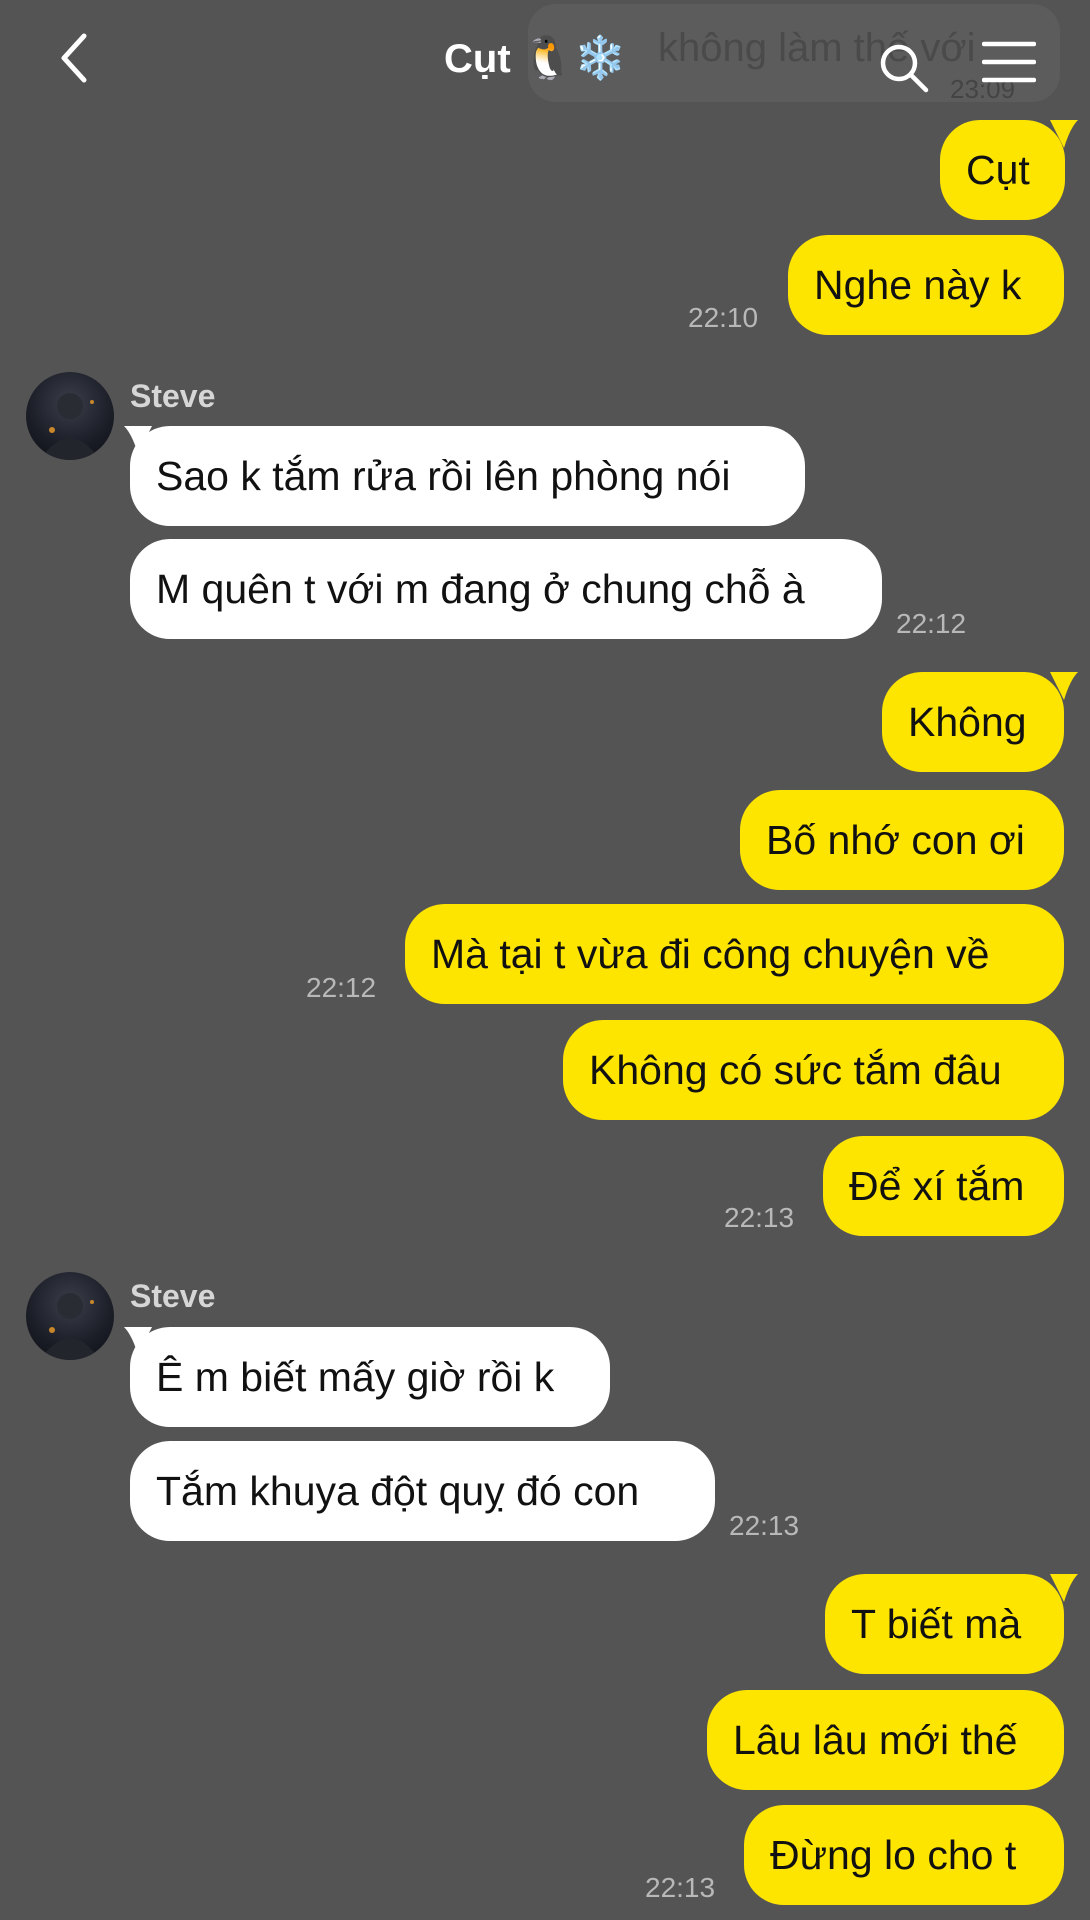  What do you see at coordinates (506, 589) in the screenshot?
I see `message-bubble-received: M quên t với m đang ở chung chỗ à` at bounding box center [506, 589].